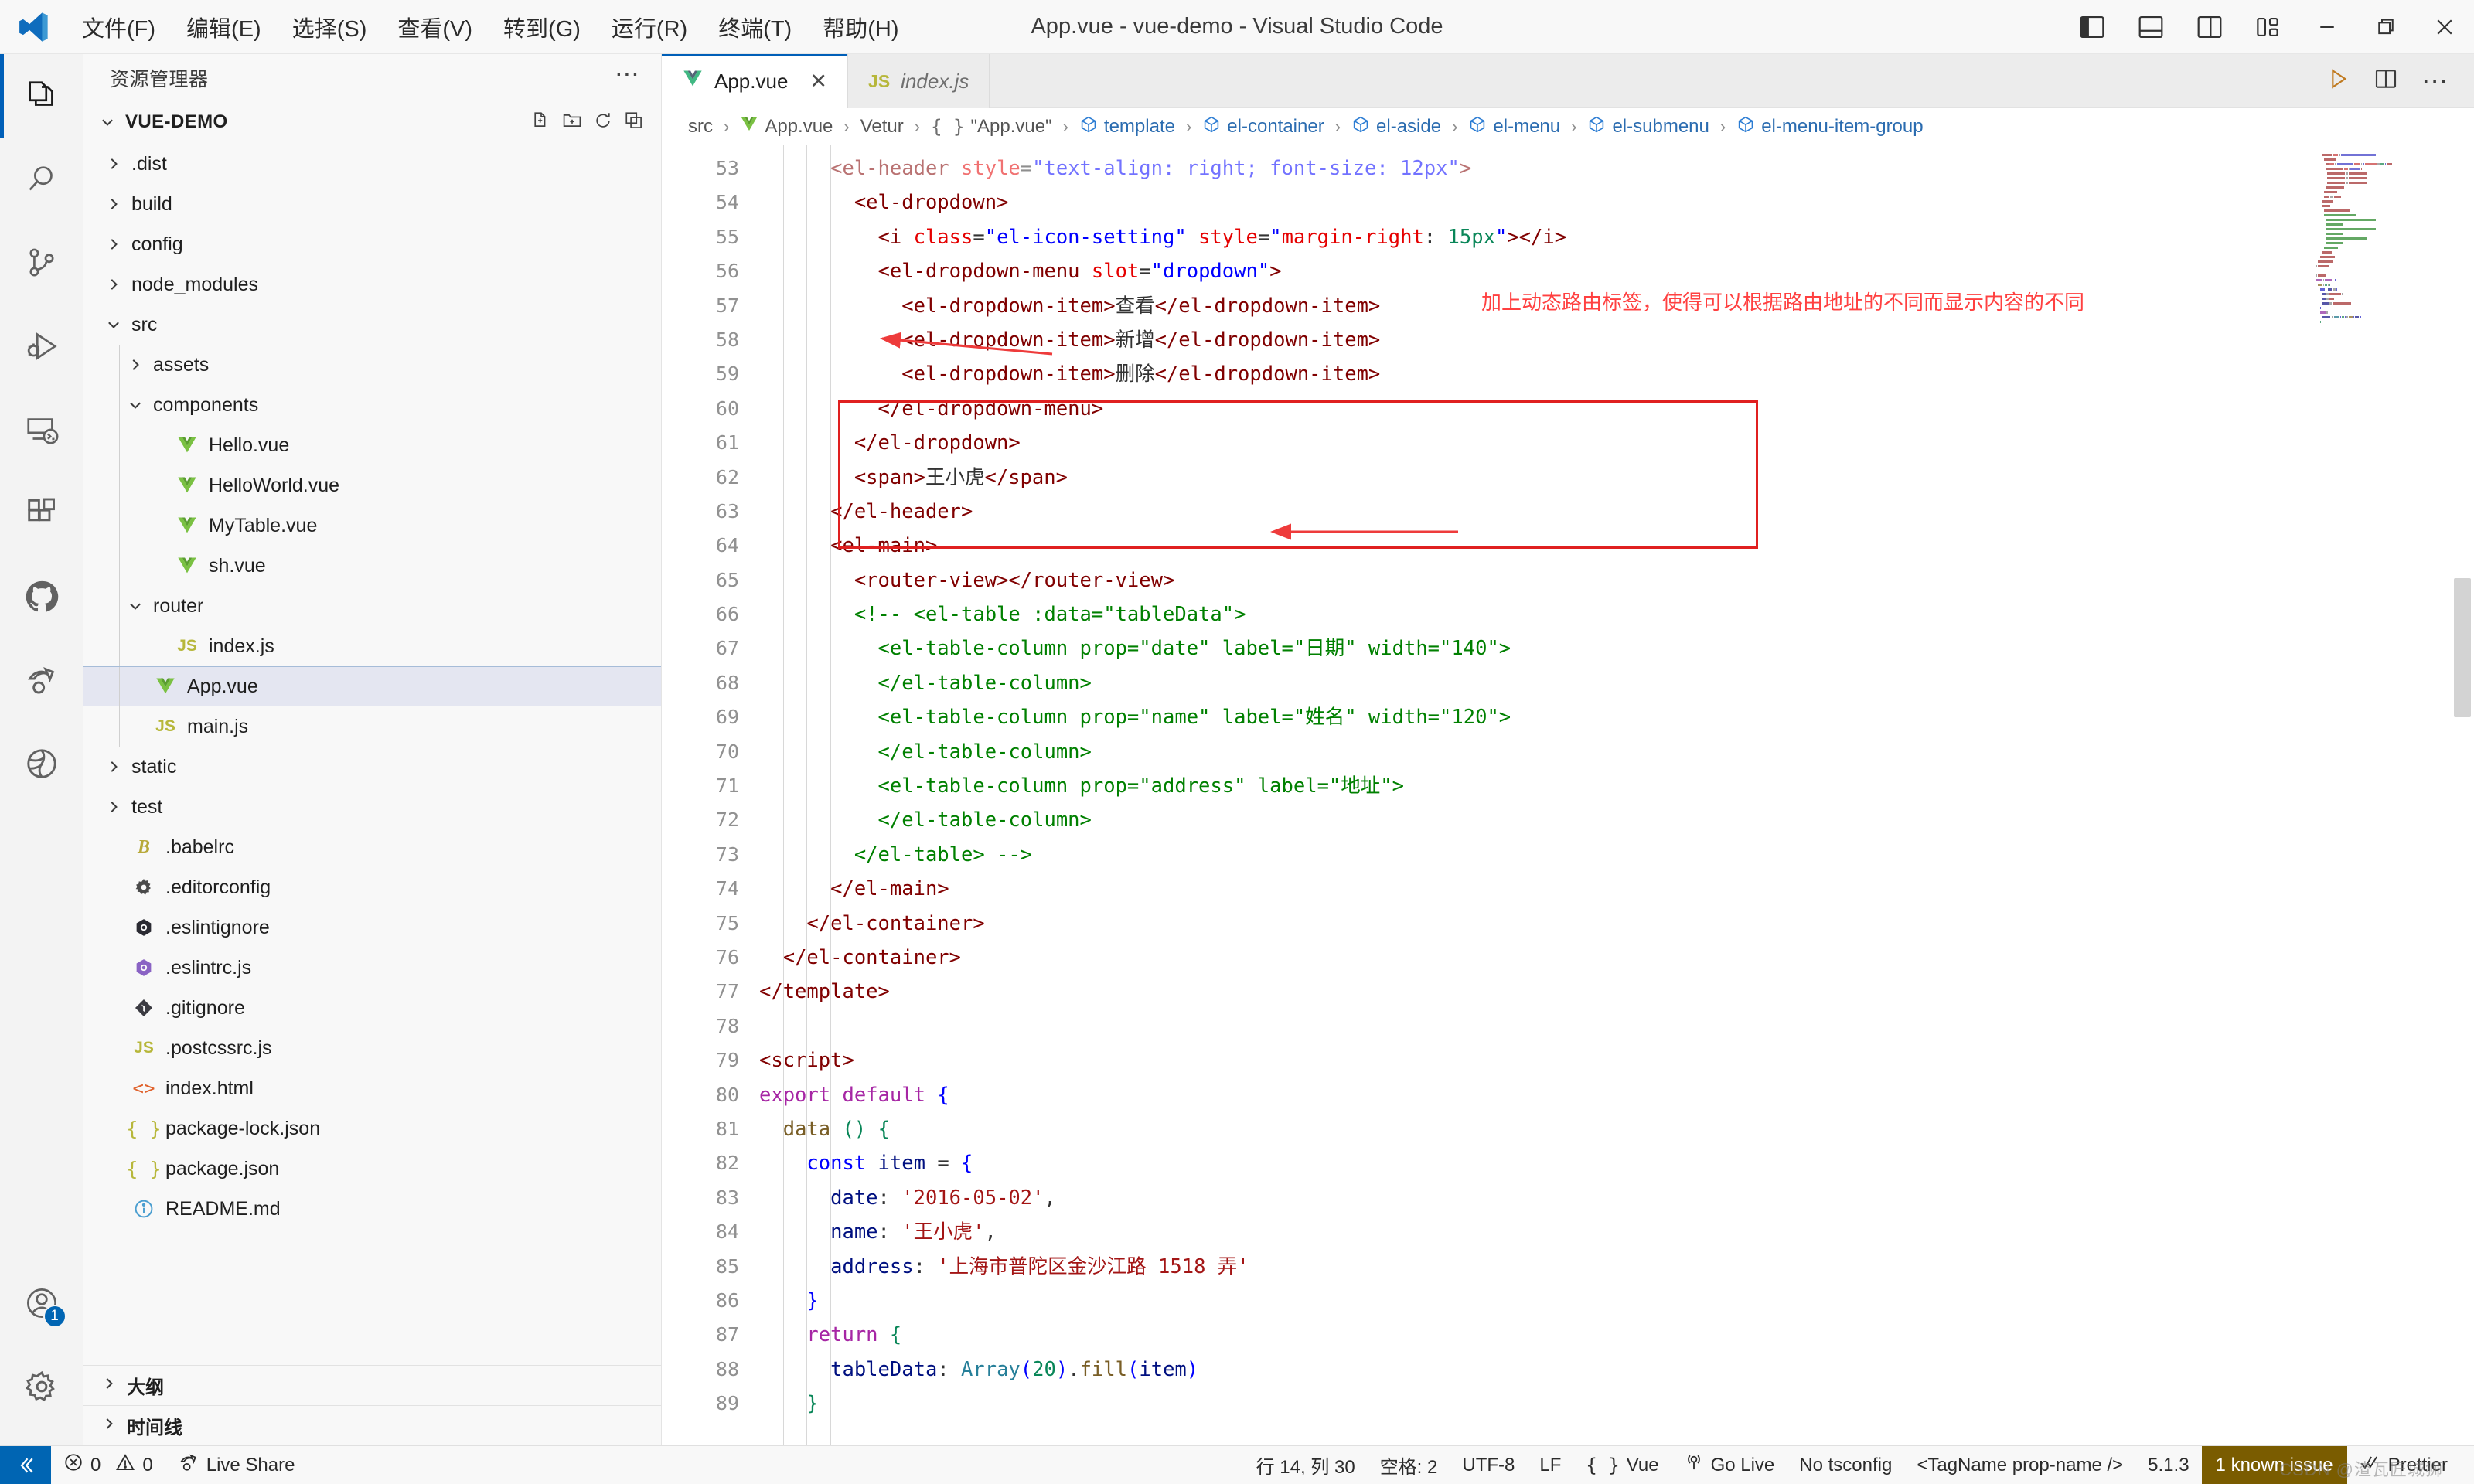  What do you see at coordinates (372, 1088) in the screenshot?
I see `tree-item-index.html: <> index.html` at bounding box center [372, 1088].